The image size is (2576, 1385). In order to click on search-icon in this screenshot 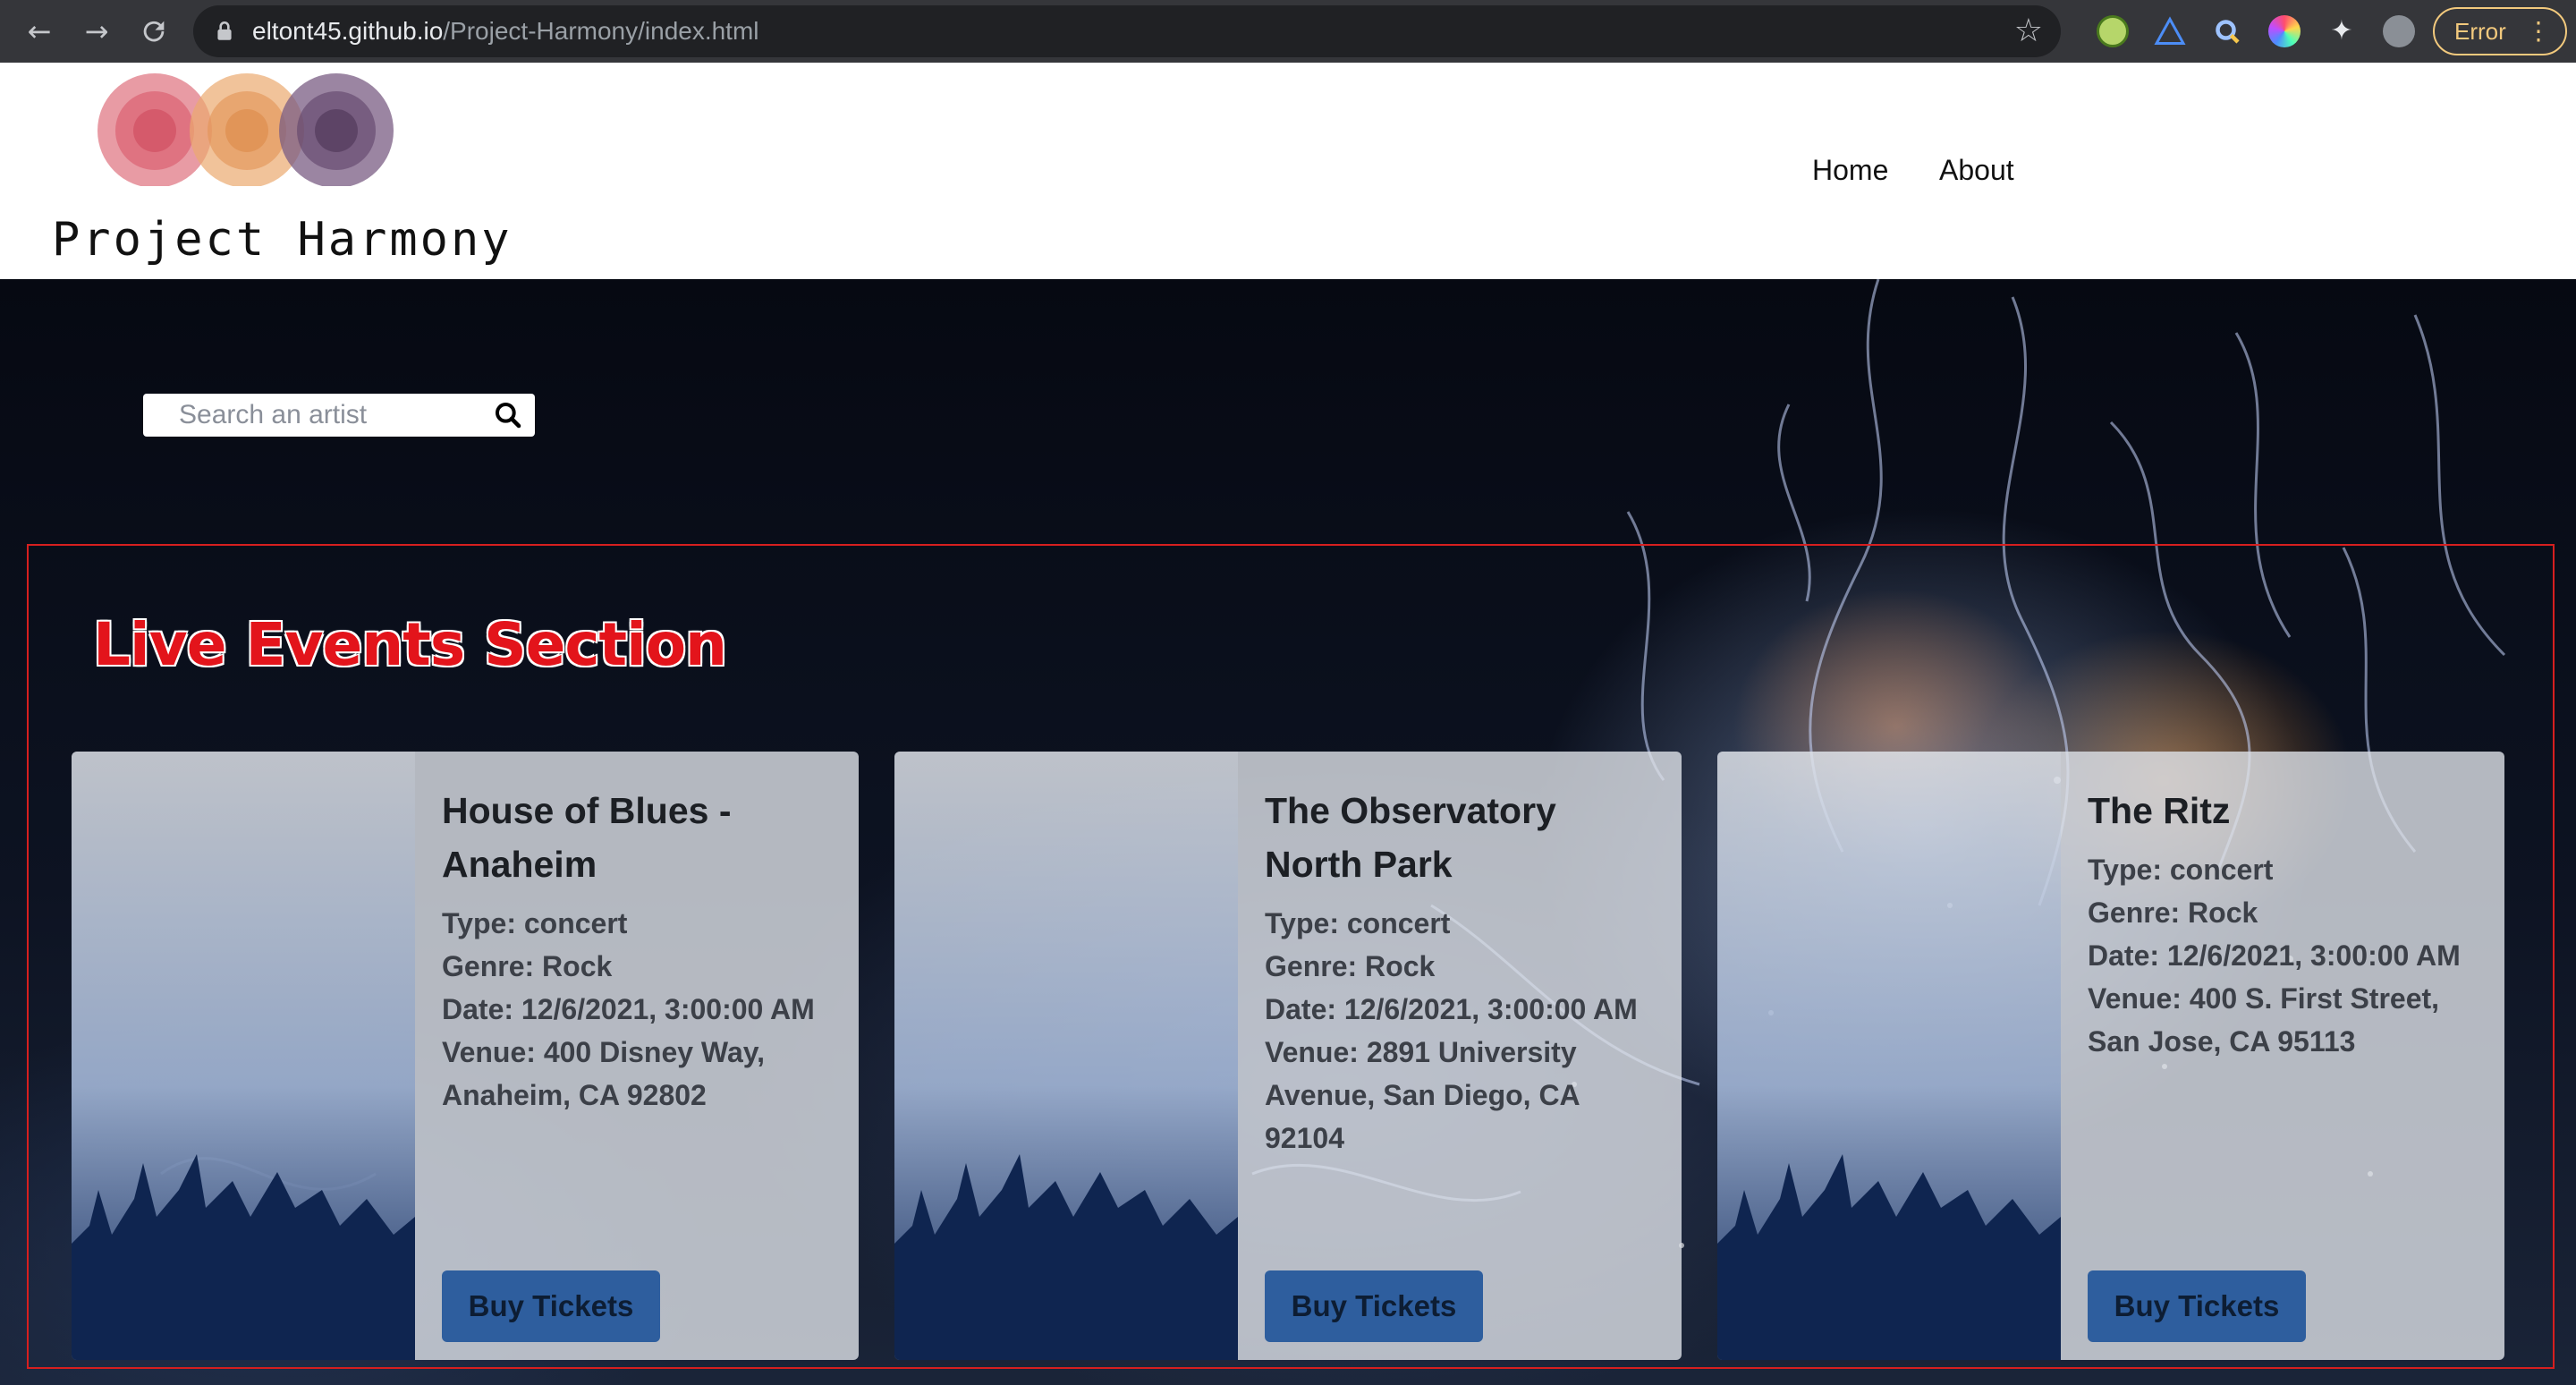, I will do `click(508, 415)`.